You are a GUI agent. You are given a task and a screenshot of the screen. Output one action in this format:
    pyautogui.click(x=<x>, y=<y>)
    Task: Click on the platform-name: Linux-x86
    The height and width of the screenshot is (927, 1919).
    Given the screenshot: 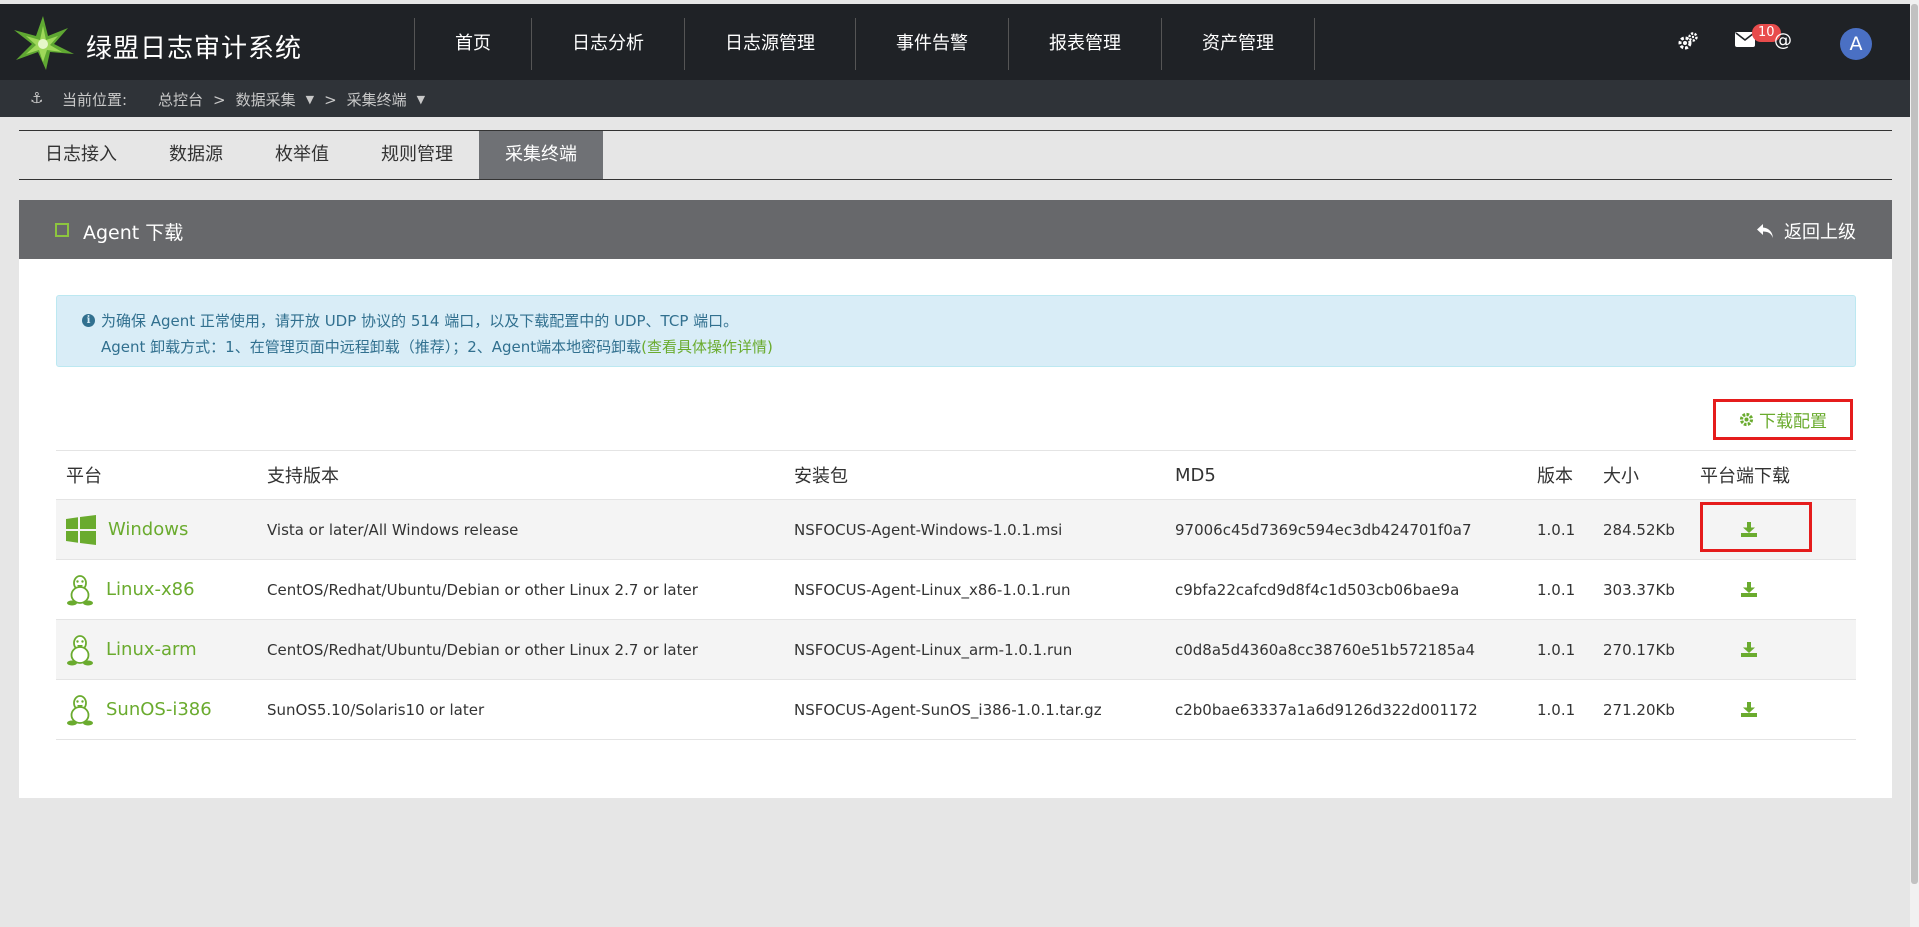 What is the action you would take?
    pyautogui.click(x=150, y=589)
    